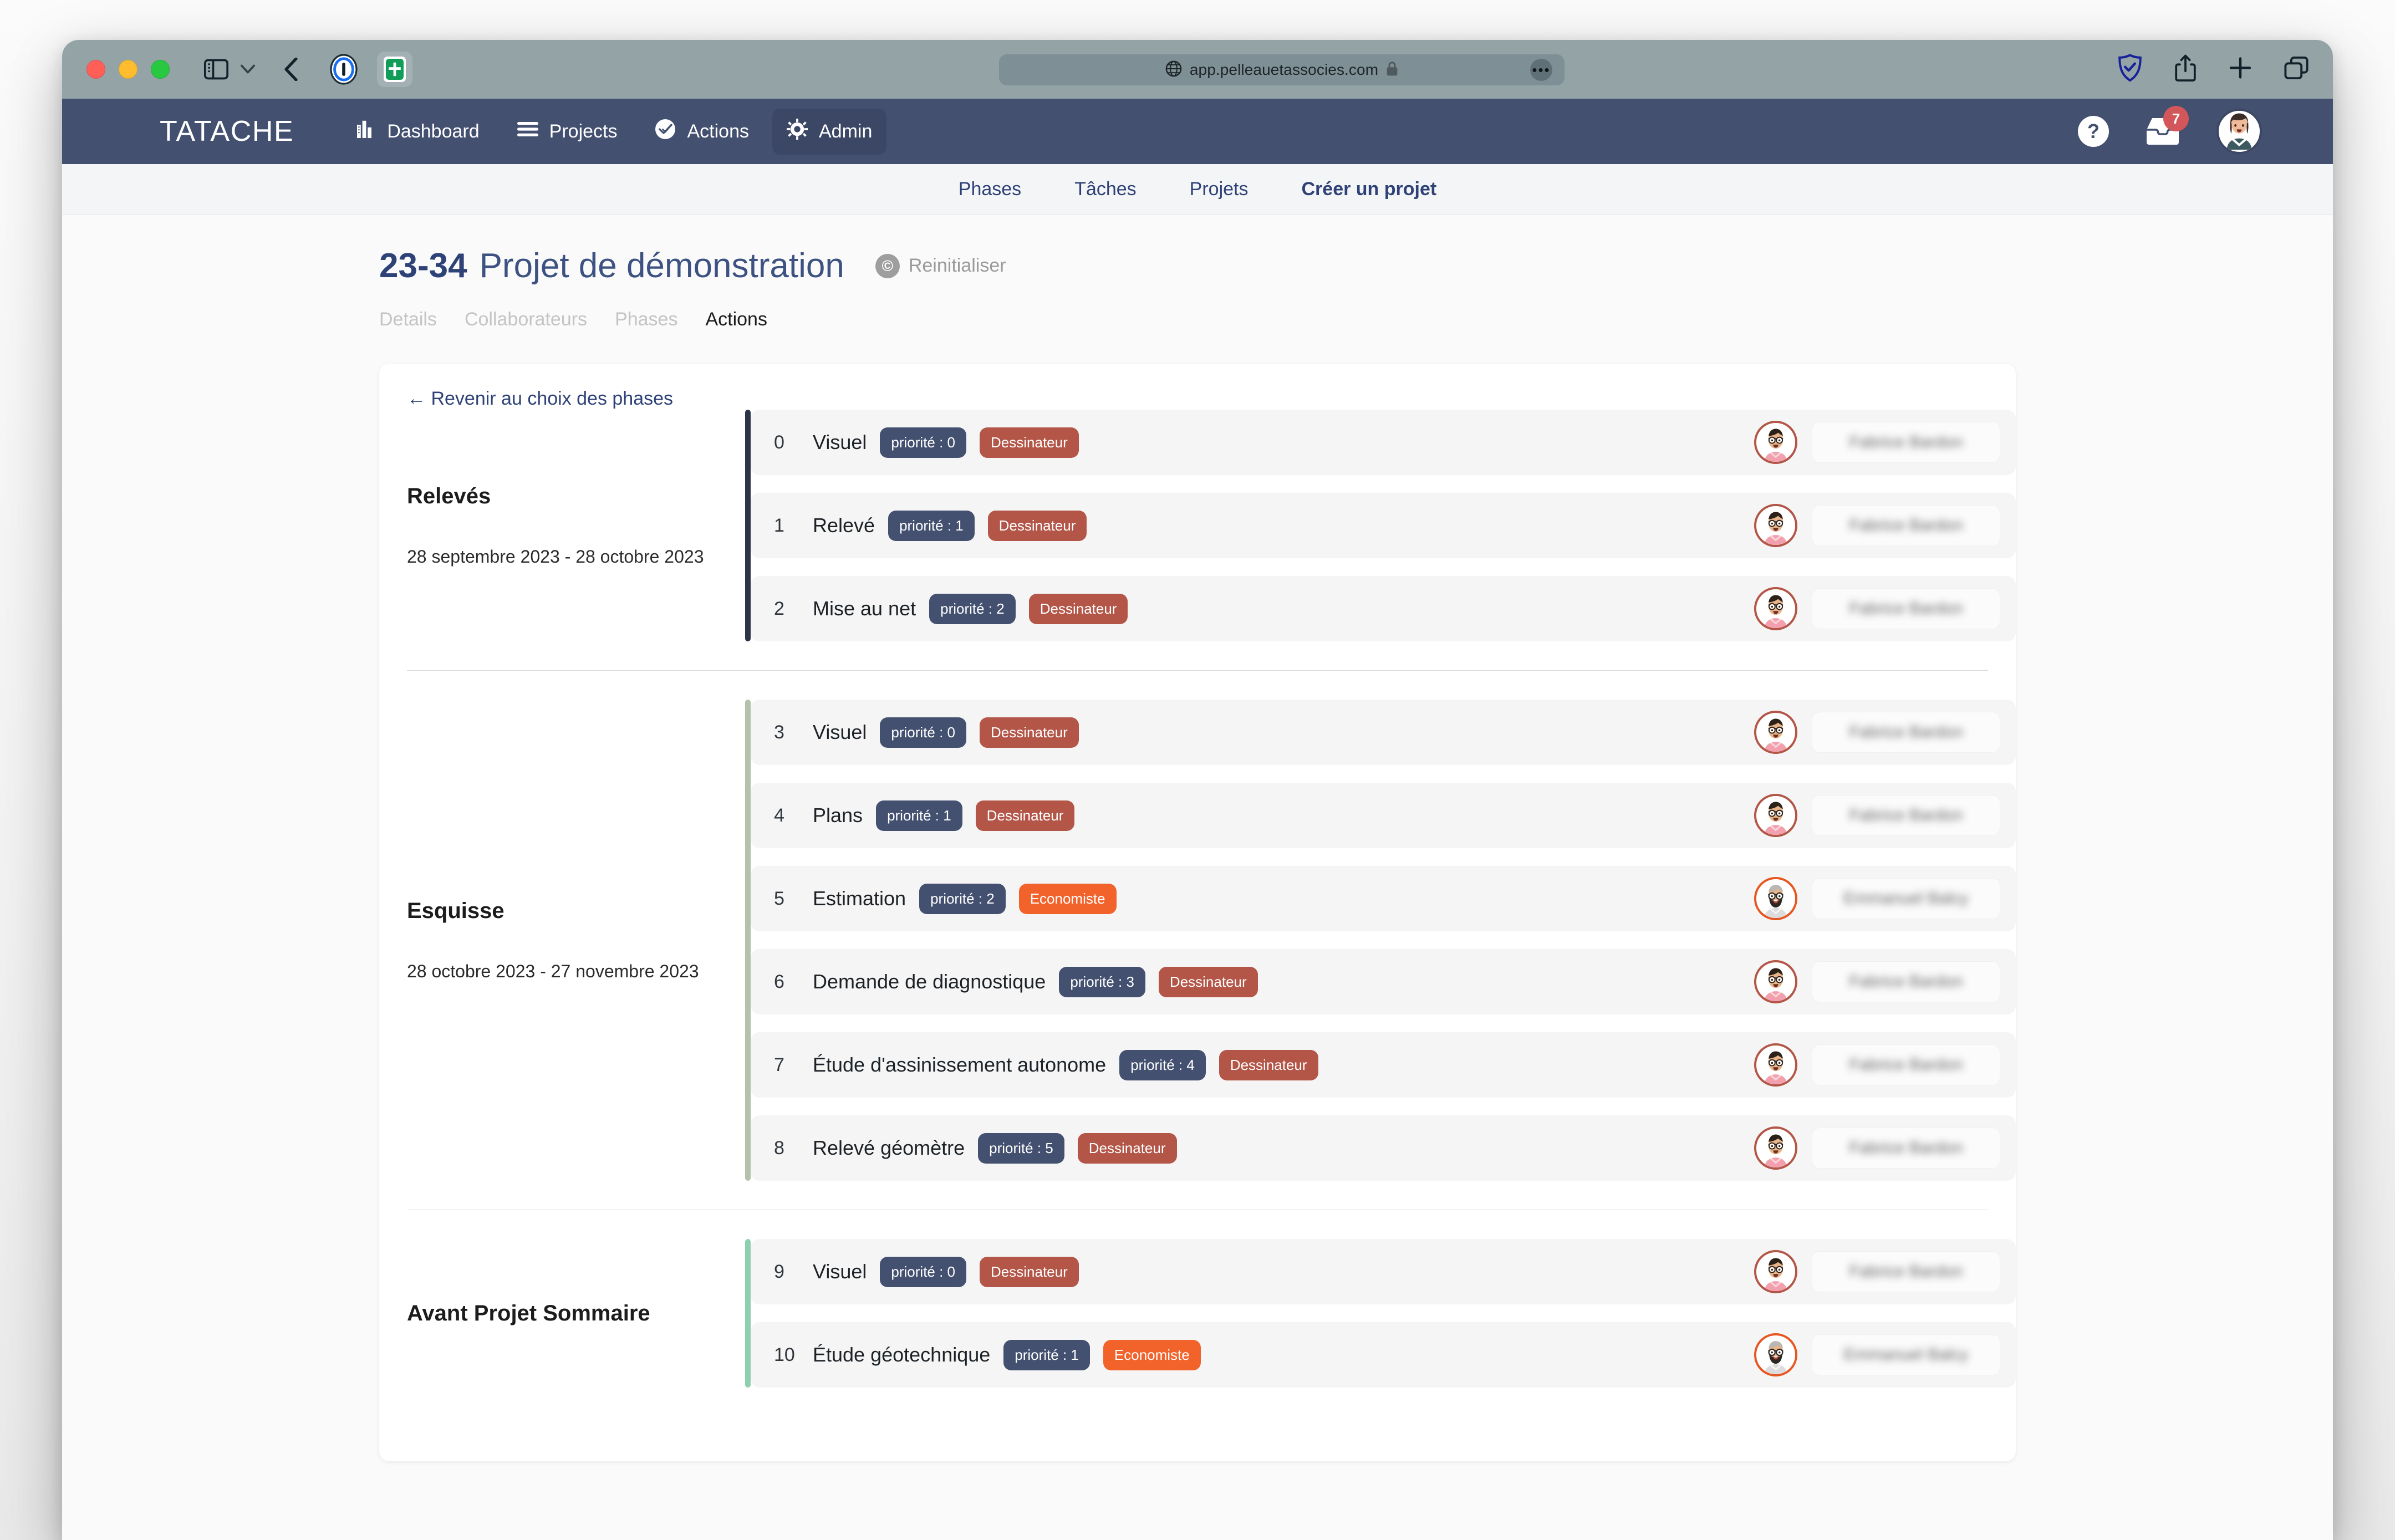  What do you see at coordinates (736, 319) in the screenshot?
I see `tab-actions: Actions` at bounding box center [736, 319].